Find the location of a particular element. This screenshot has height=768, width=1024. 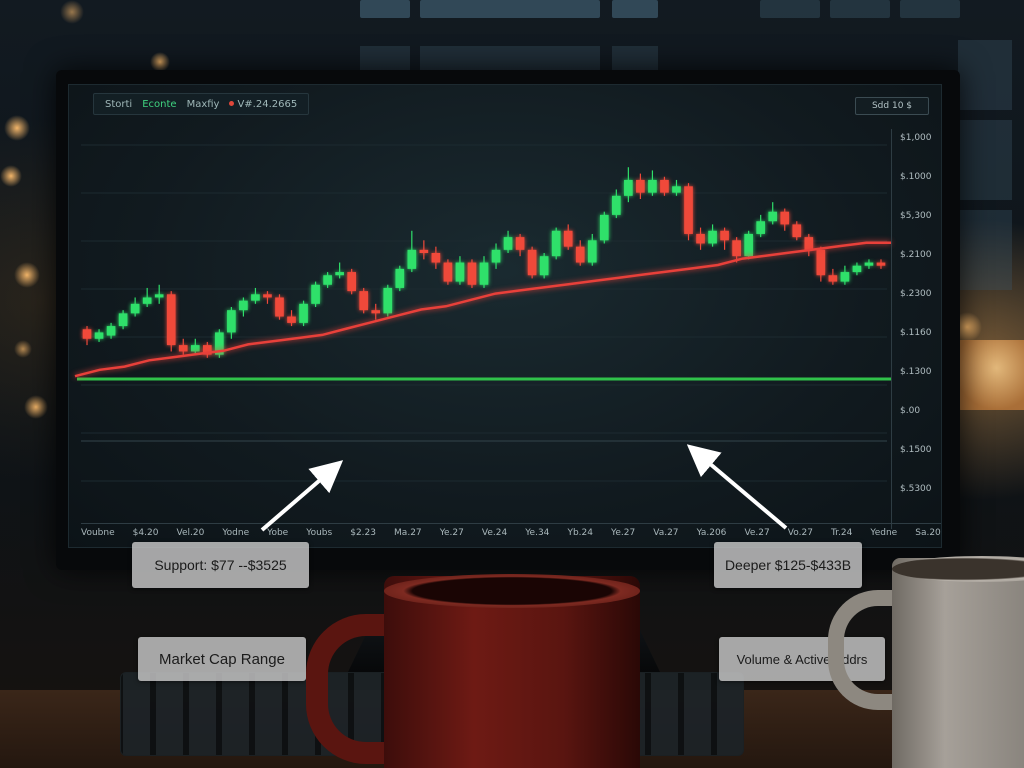

support-arrow-icon is located at coordinates (302, 496).